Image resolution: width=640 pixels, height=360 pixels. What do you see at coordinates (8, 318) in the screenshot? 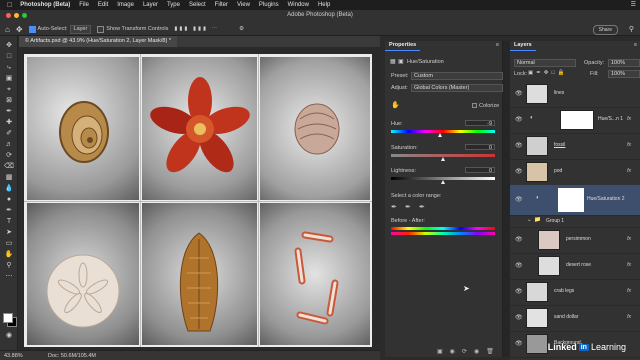
I see `foreground-color-swatch` at bounding box center [8, 318].